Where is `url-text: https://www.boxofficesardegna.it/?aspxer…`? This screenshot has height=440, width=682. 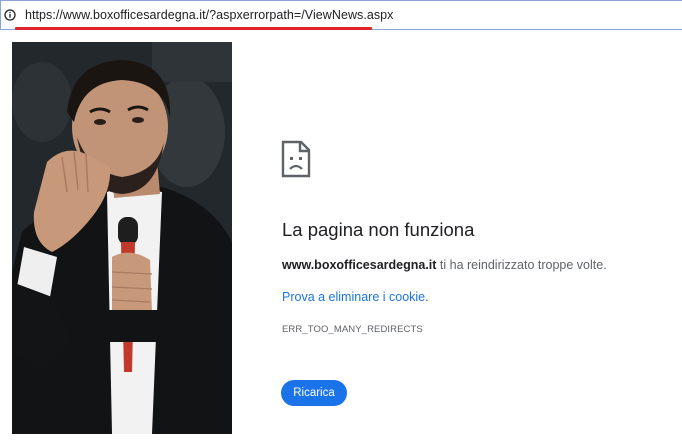
url-text: https://www.boxofficesardegna.it/?aspxer… is located at coordinates (209, 15).